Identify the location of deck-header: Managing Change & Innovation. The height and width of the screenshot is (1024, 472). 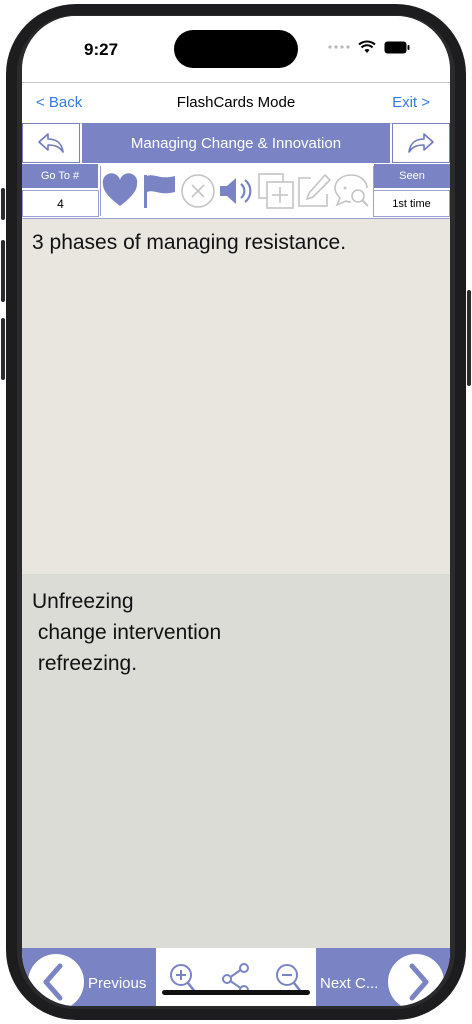
(236, 143).